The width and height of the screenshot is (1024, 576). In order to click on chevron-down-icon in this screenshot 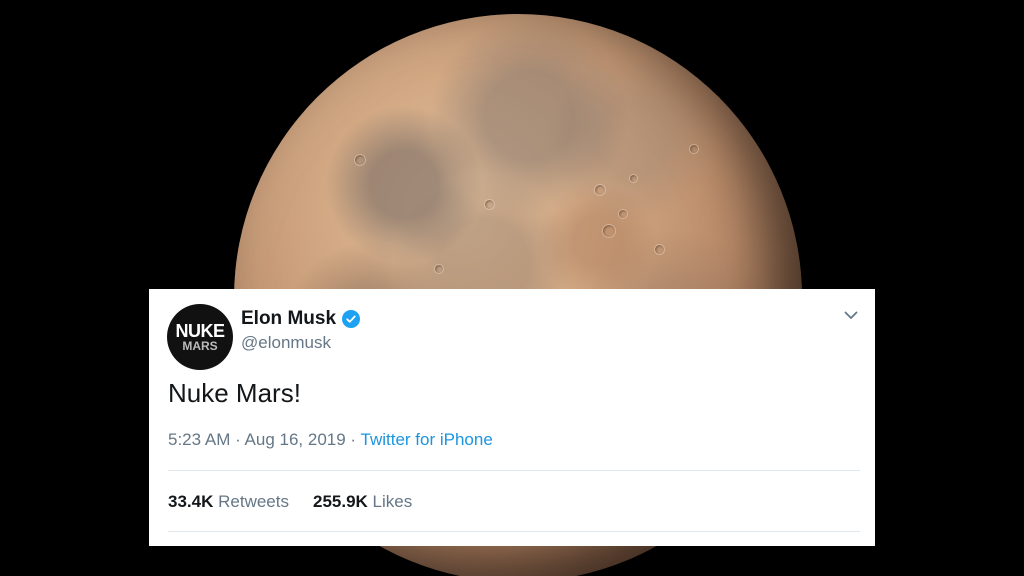, I will do `click(851, 315)`.